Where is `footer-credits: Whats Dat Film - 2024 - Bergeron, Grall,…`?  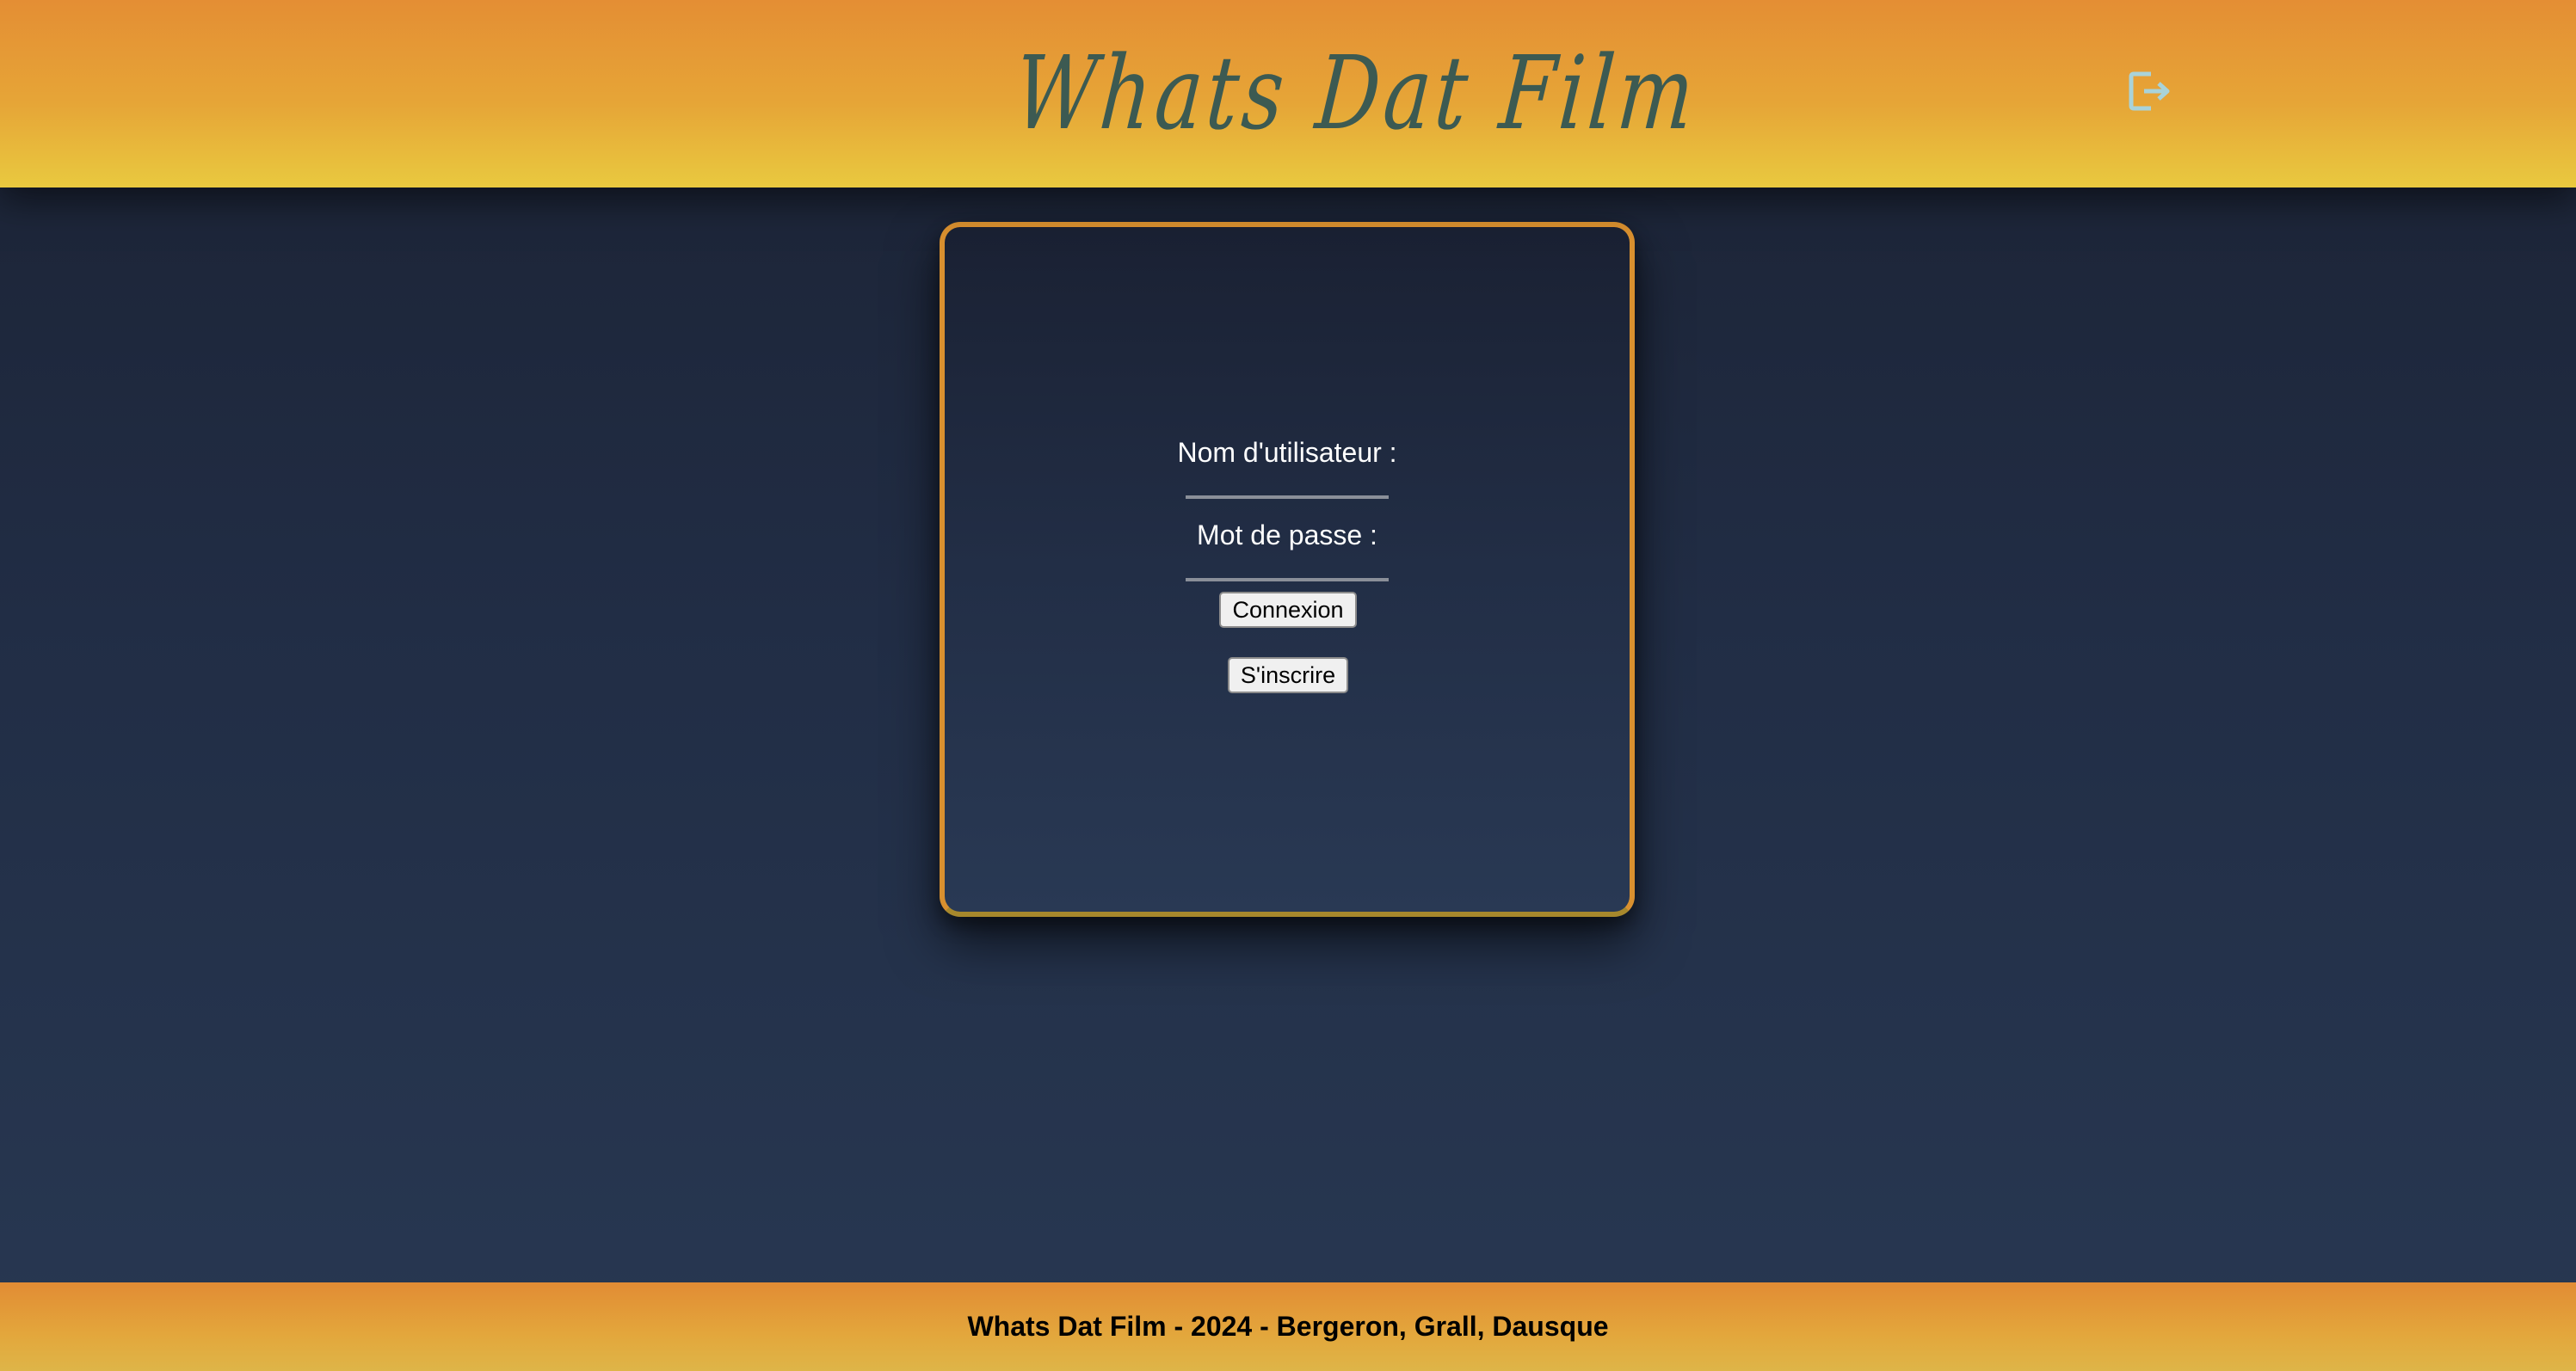
footer-credits: Whats Dat Film - 2024 - Bergeron, Grall,… is located at coordinates (1288, 1326).